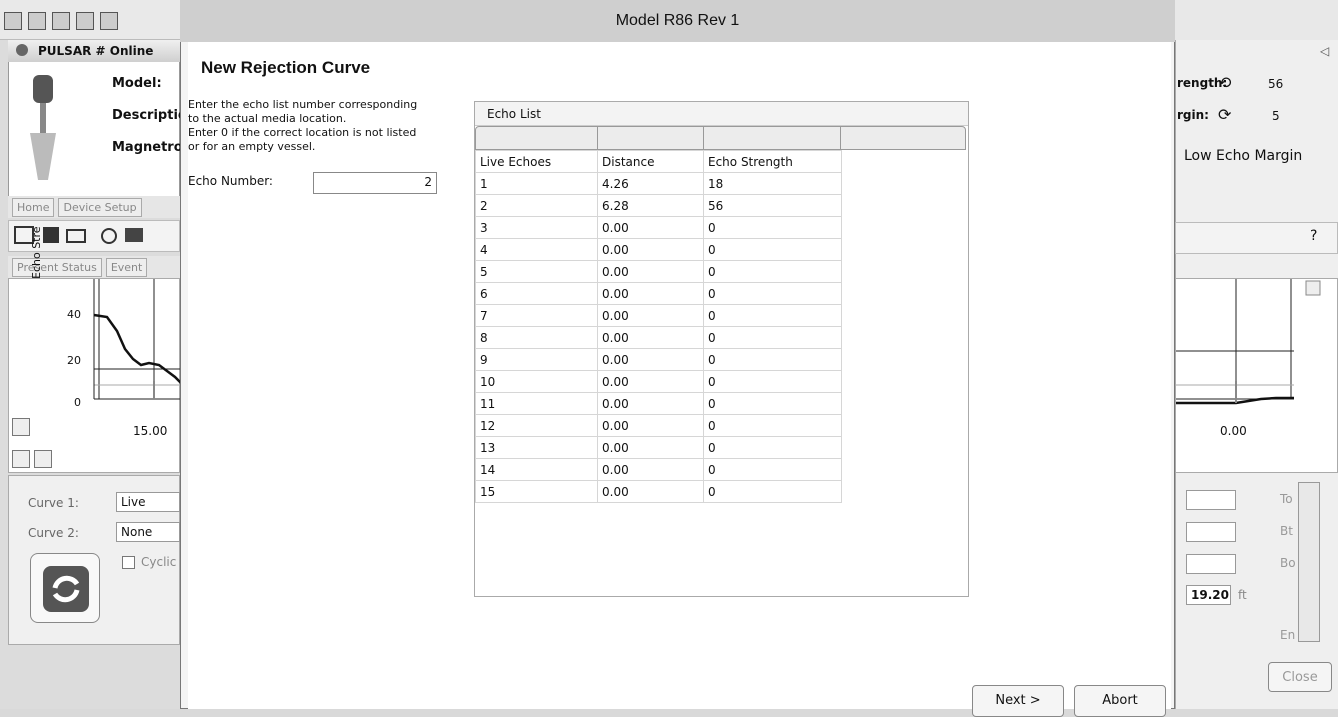 The image size is (1338, 717). What do you see at coordinates (536, 447) in the screenshot?
I see `cell-echo-number: 13` at bounding box center [536, 447].